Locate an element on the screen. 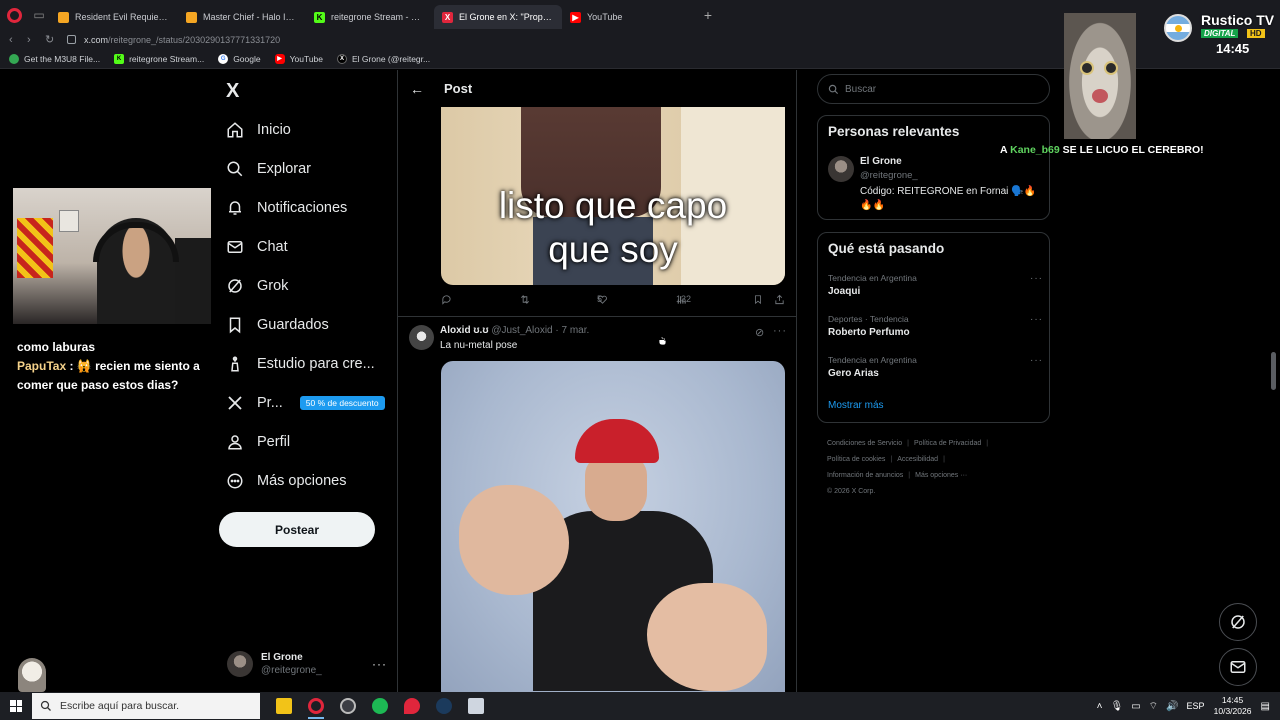 This screenshot has height=720, width=1280. taskbar-clock: 14:45 10/3/2026 is located at coordinates (1233, 706).